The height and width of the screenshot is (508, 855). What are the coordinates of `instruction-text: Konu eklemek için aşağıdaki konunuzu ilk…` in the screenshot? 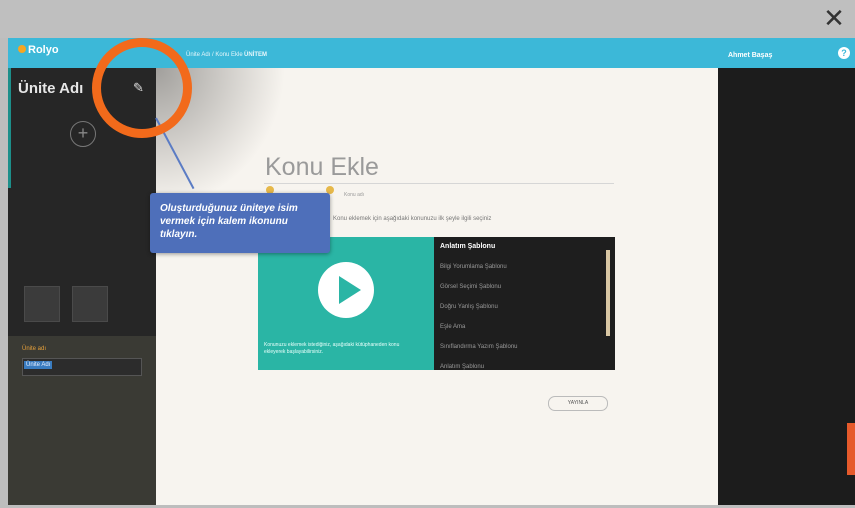 It's located at (412, 219).